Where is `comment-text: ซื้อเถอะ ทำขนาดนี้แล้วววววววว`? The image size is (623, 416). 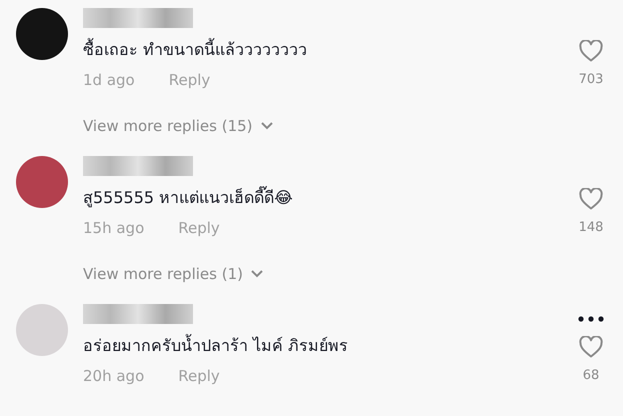
comment-text: ซื้อเถอะ ทำขนาดนี้แล้วววววววว is located at coordinates (195, 49).